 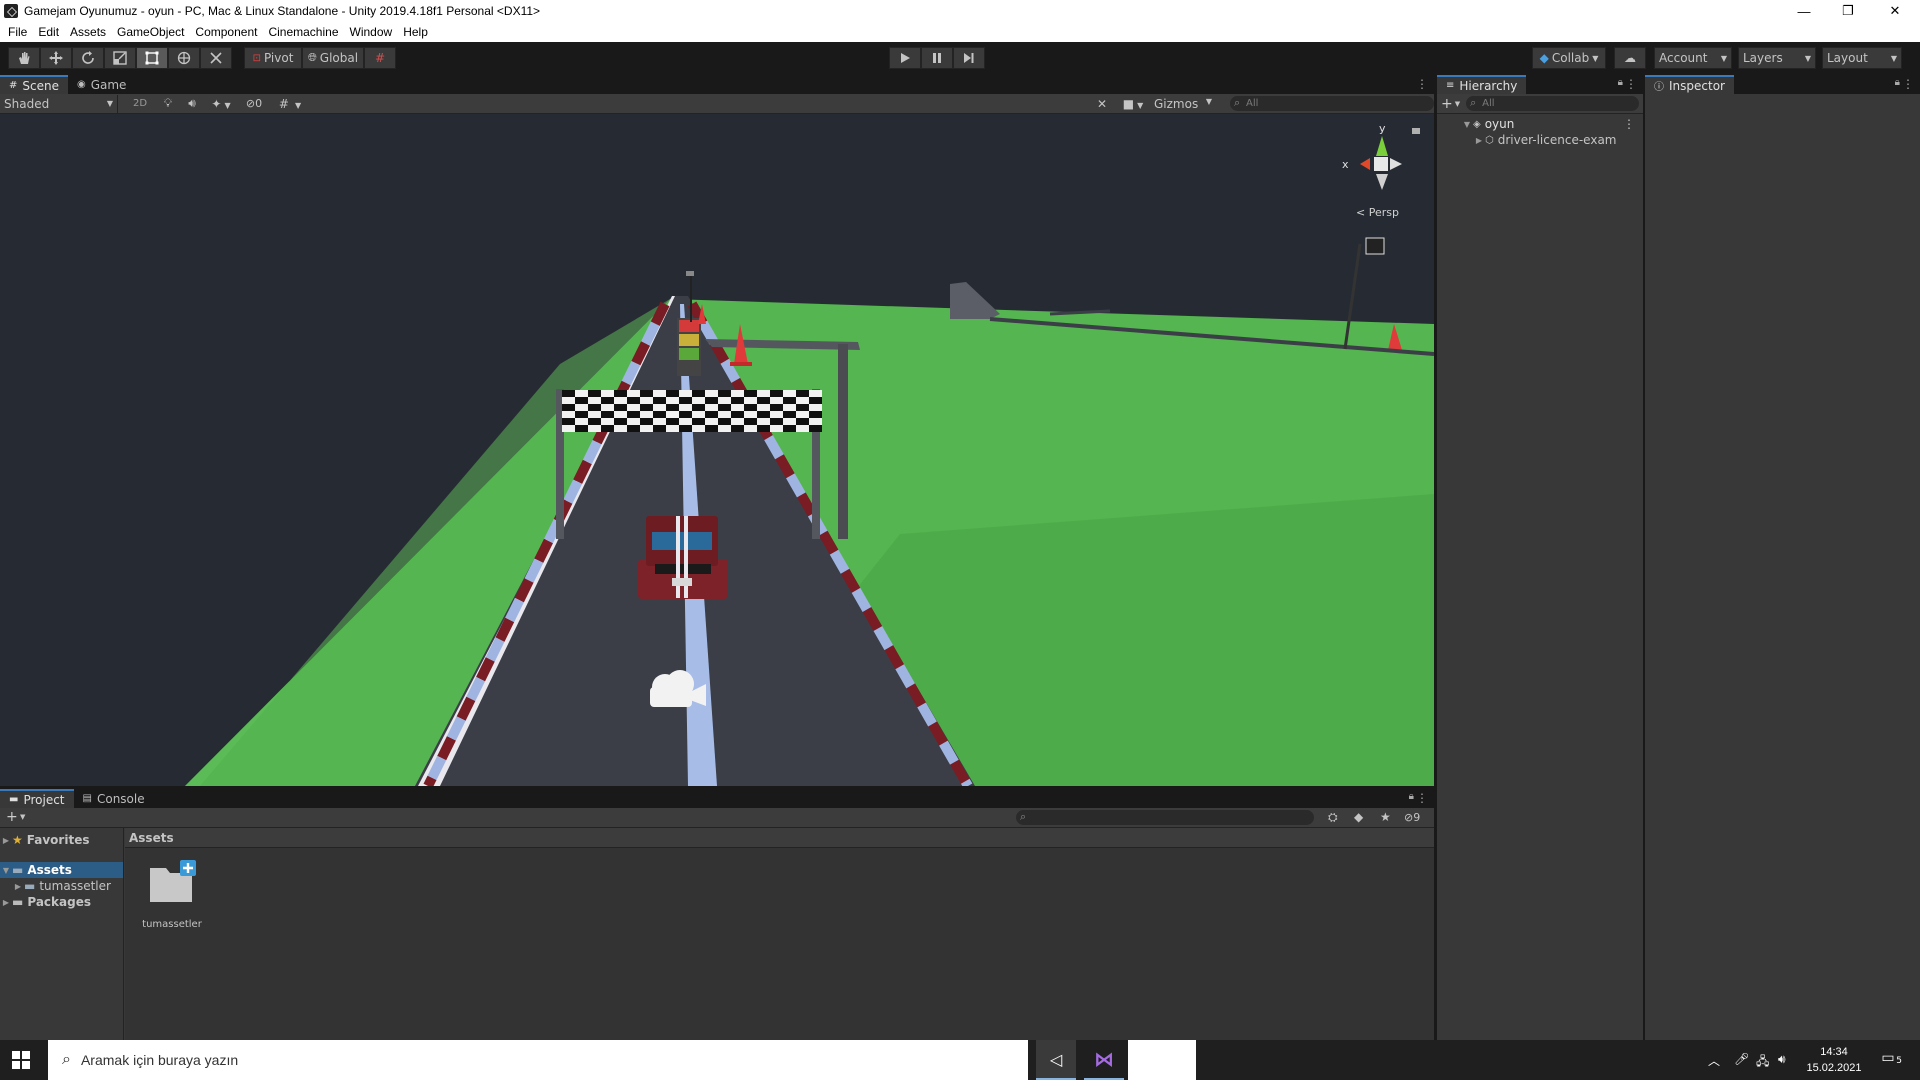 What do you see at coordinates (152, 58) in the screenshot?
I see `rect-tool-button` at bounding box center [152, 58].